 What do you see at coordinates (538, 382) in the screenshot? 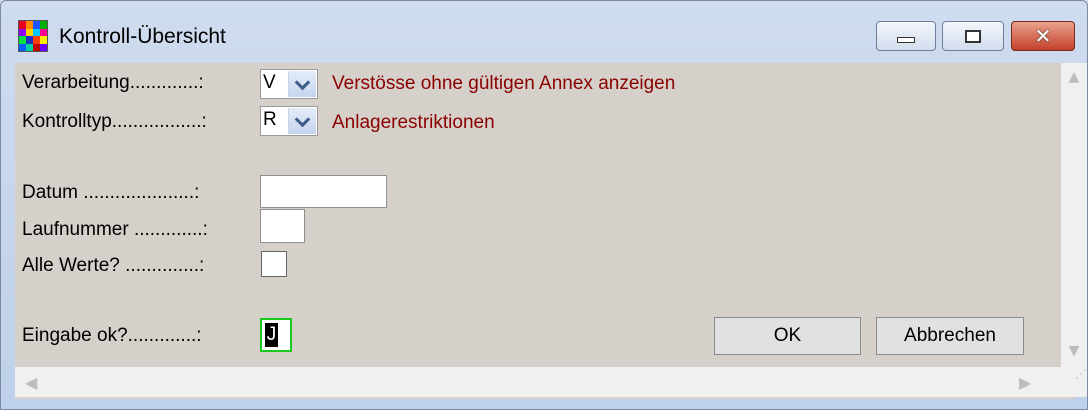
I see `horizontal-scrollbar: ◀ ▶` at bounding box center [538, 382].